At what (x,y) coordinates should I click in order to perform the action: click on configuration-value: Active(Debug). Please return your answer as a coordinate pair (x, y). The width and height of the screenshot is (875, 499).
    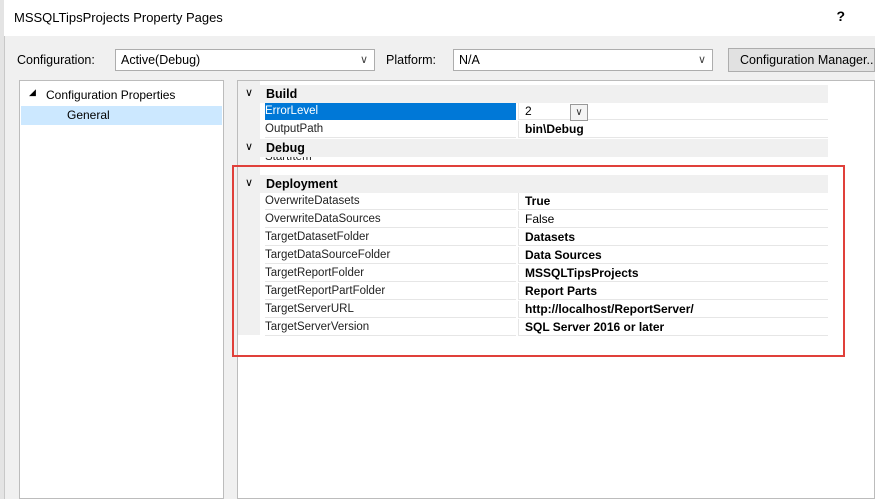
    Looking at the image, I should click on (161, 60).